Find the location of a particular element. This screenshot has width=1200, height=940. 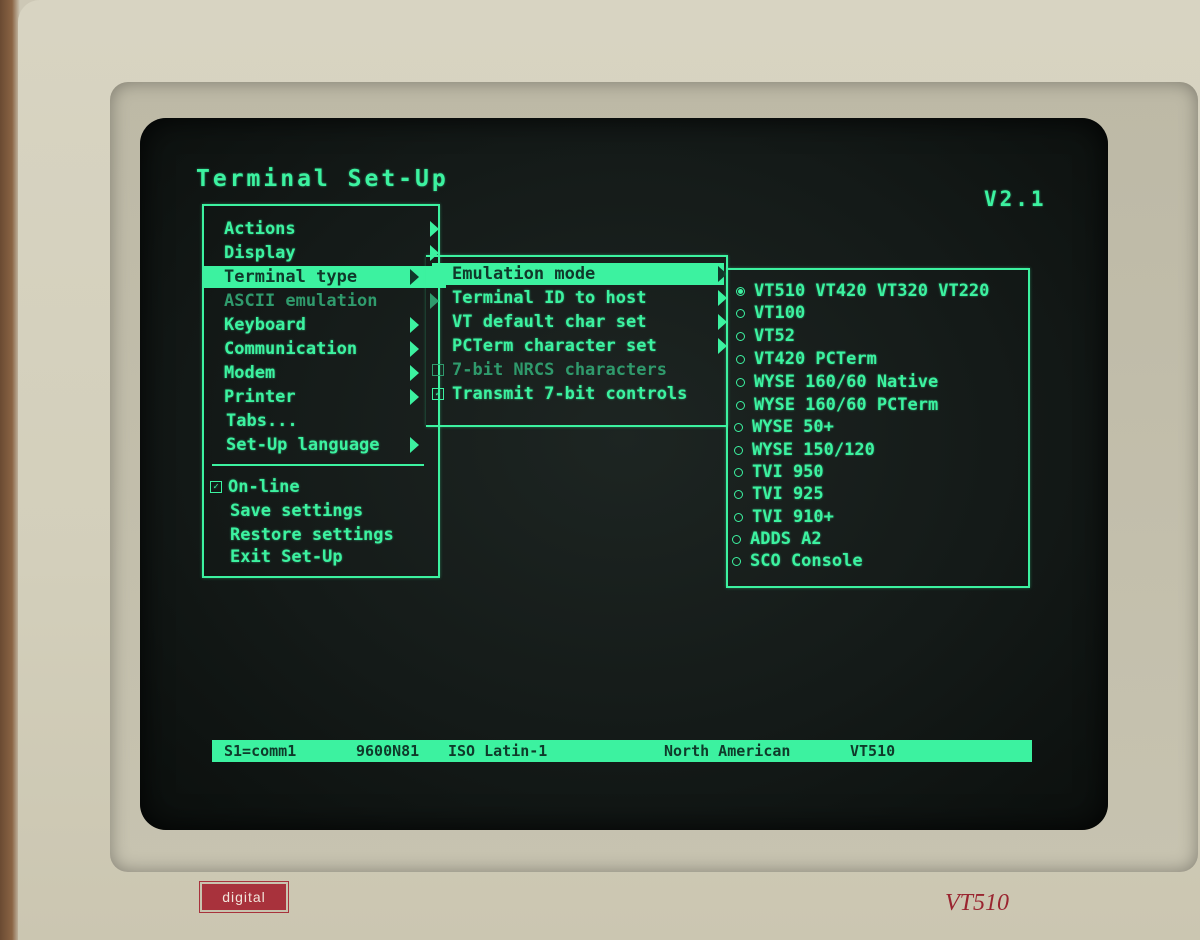

emulation-option: VT510 VT420 VT320 VT220 is located at coordinates (862, 291).